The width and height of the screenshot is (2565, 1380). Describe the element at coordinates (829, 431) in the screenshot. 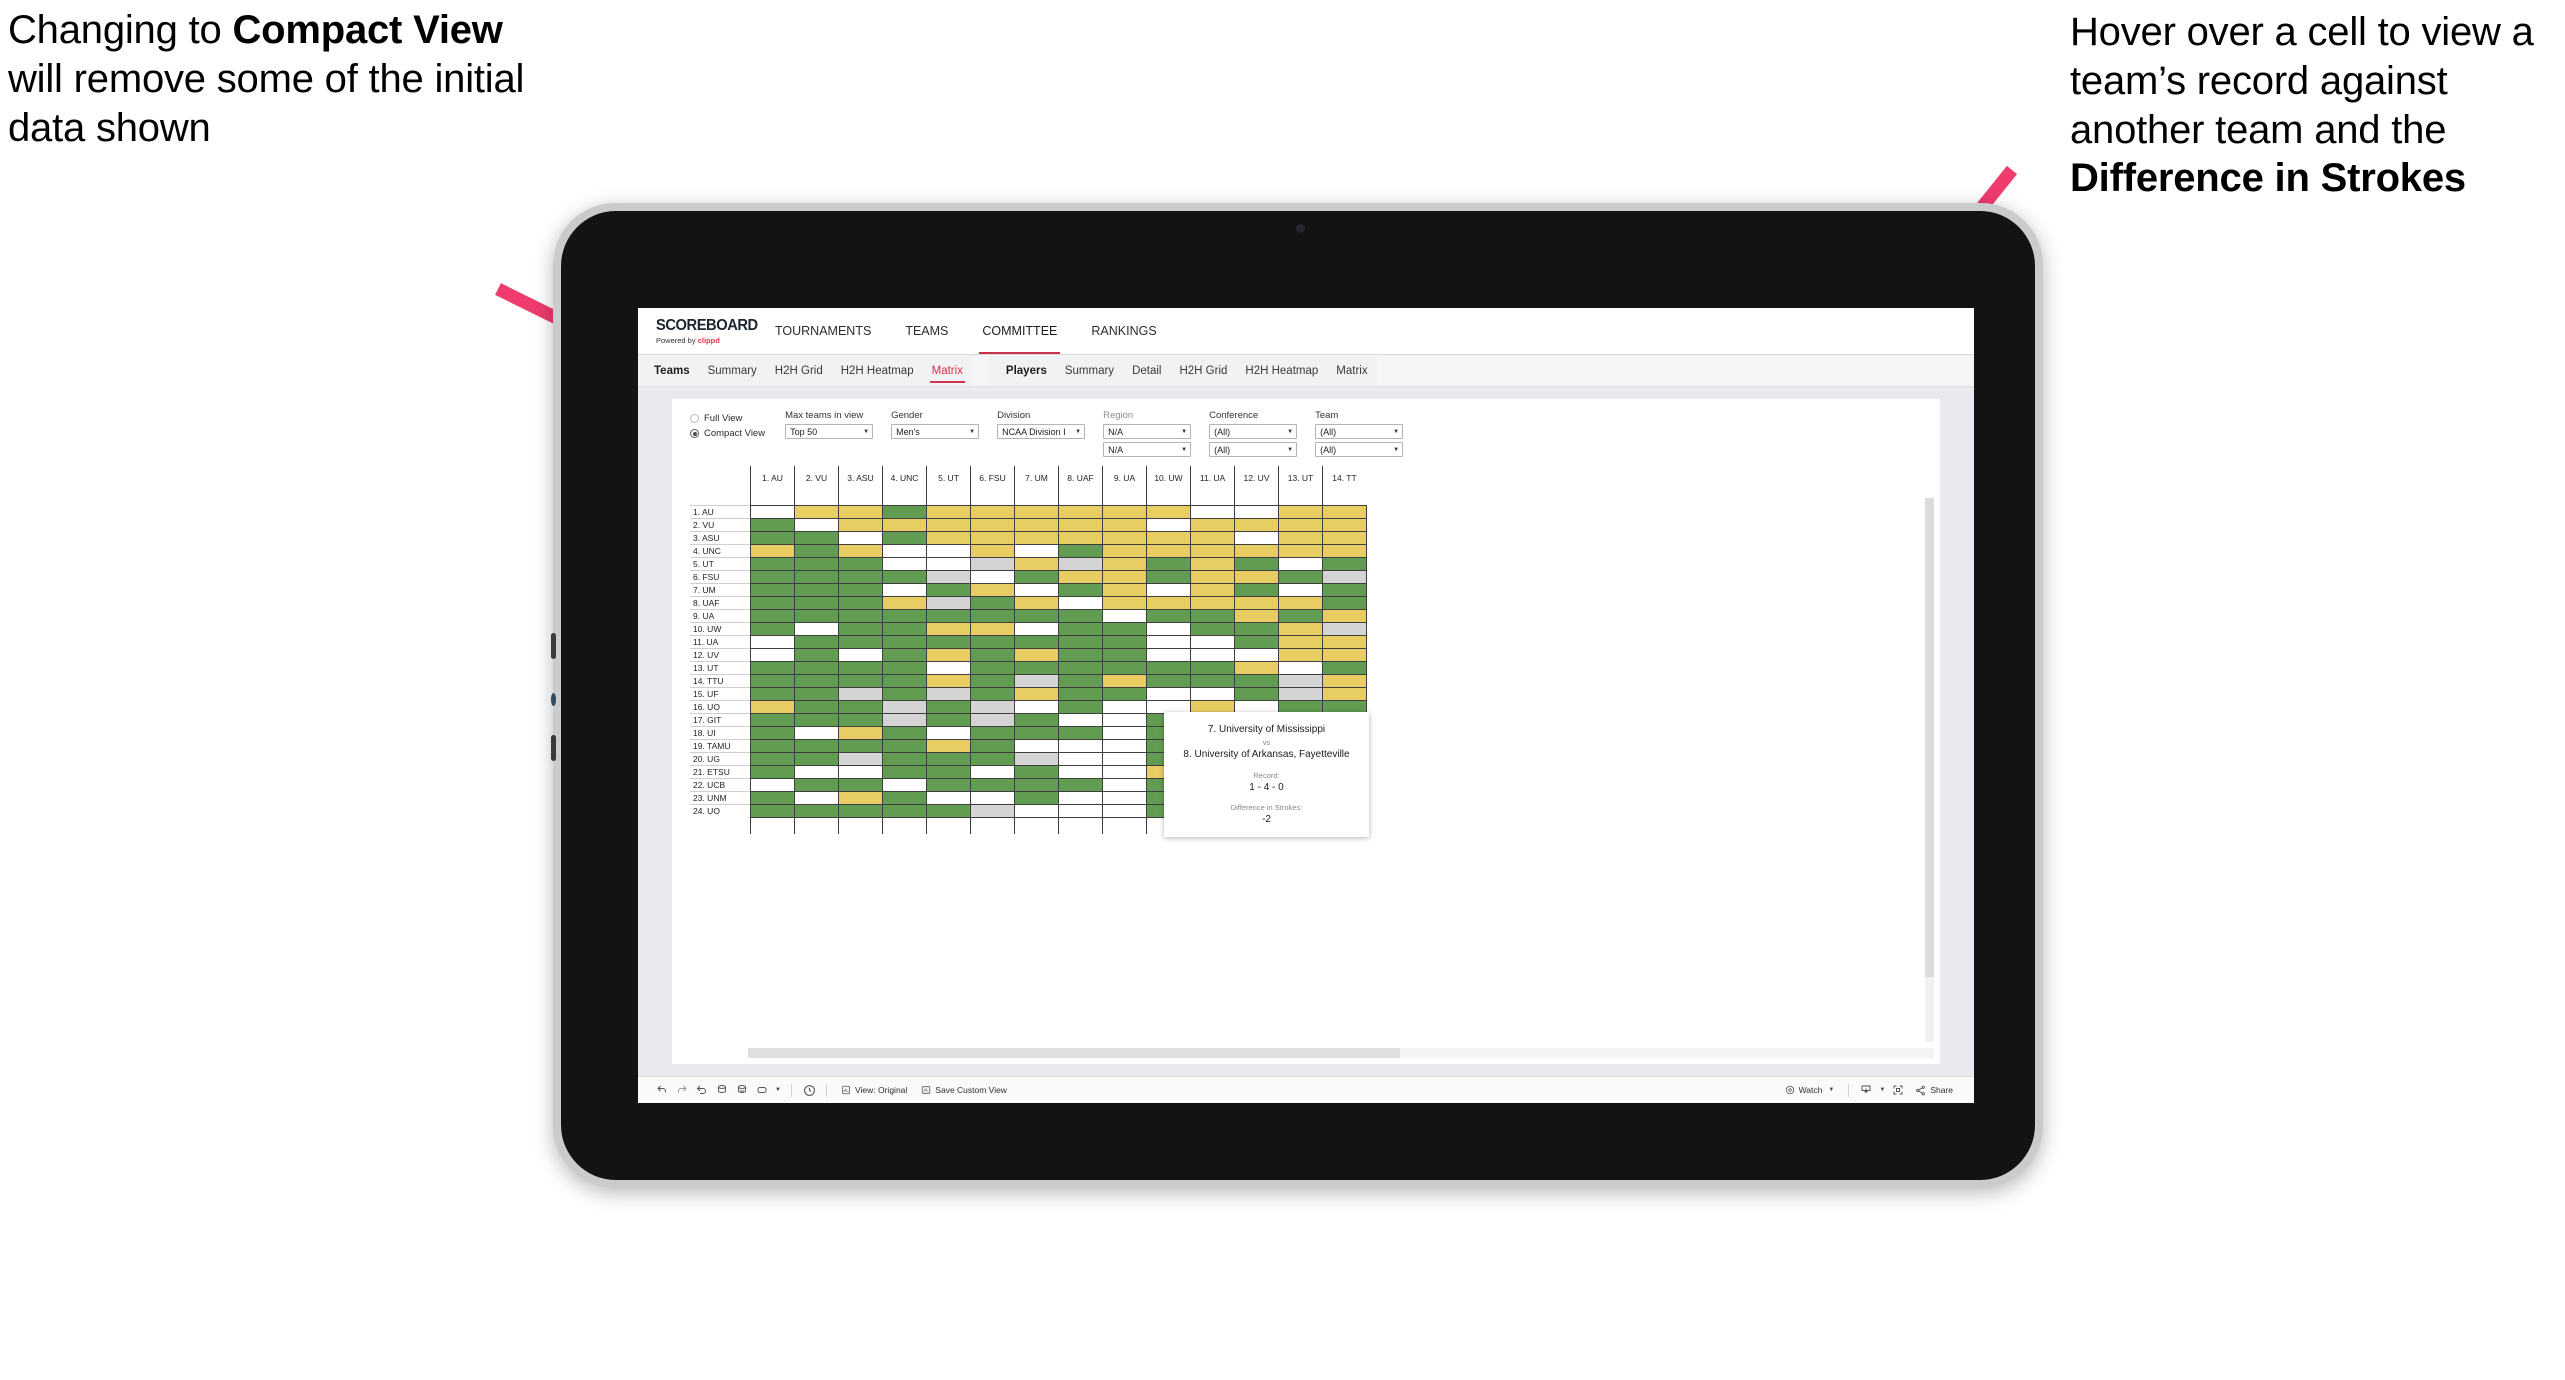

I see `filter-max-teams-select: Top 50 ▼` at that location.